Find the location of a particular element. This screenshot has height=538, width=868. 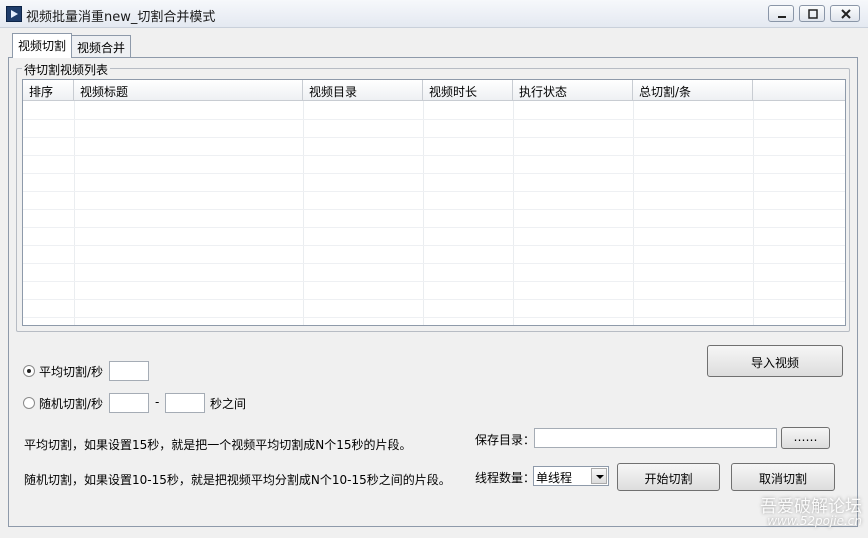

random-max-input is located at coordinates (185, 403).